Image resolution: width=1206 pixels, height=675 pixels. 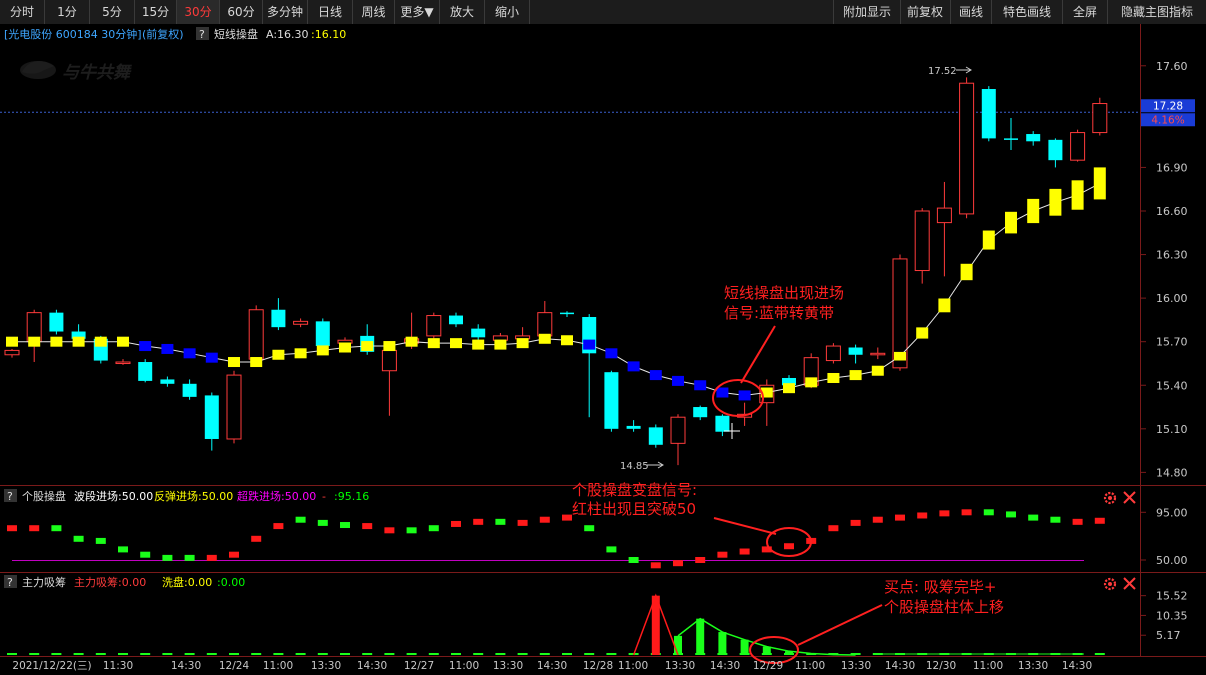 What do you see at coordinates (417, 12) in the screenshot?
I see `more-dropdown: 更多▼` at bounding box center [417, 12].